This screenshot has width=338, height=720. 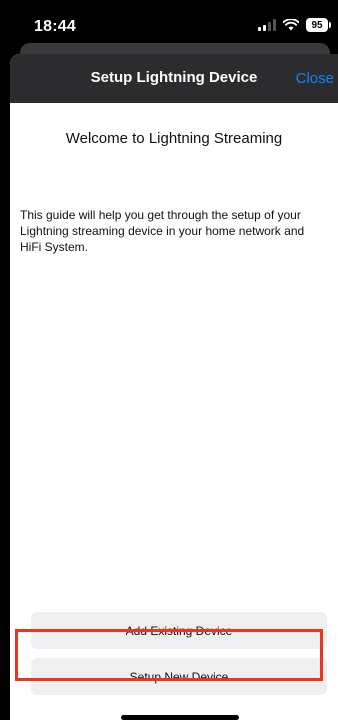 What do you see at coordinates (315, 78) in the screenshot?
I see `close-button: Close` at bounding box center [315, 78].